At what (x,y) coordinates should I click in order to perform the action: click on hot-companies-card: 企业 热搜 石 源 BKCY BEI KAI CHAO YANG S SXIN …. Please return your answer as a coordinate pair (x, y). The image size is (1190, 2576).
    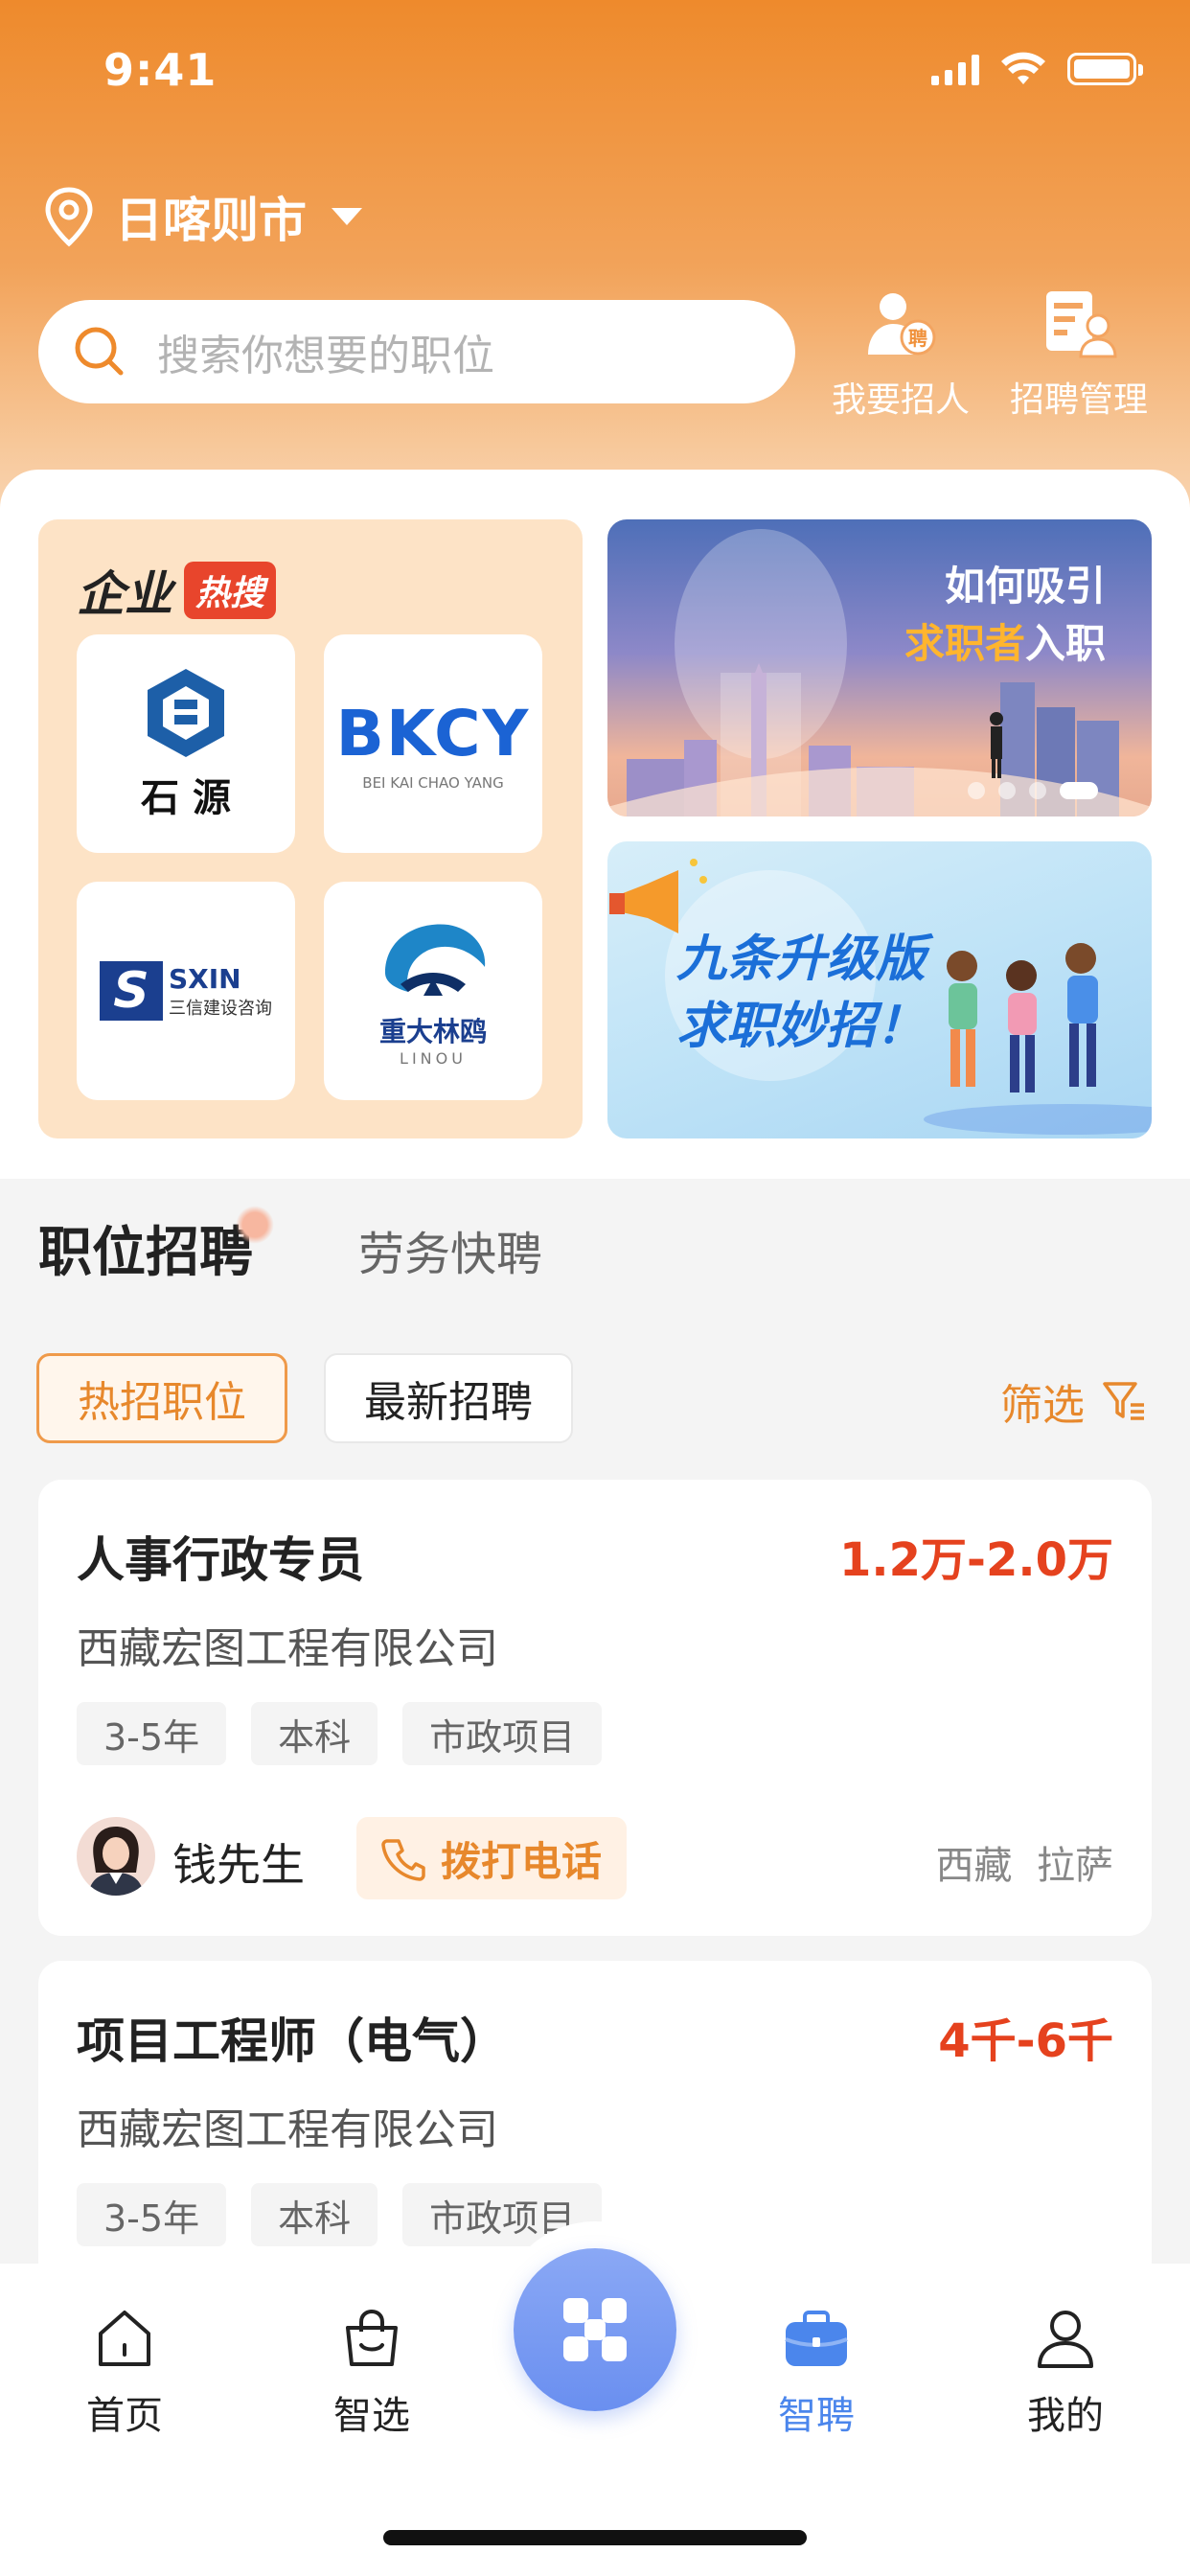
    Looking at the image, I should click on (311, 828).